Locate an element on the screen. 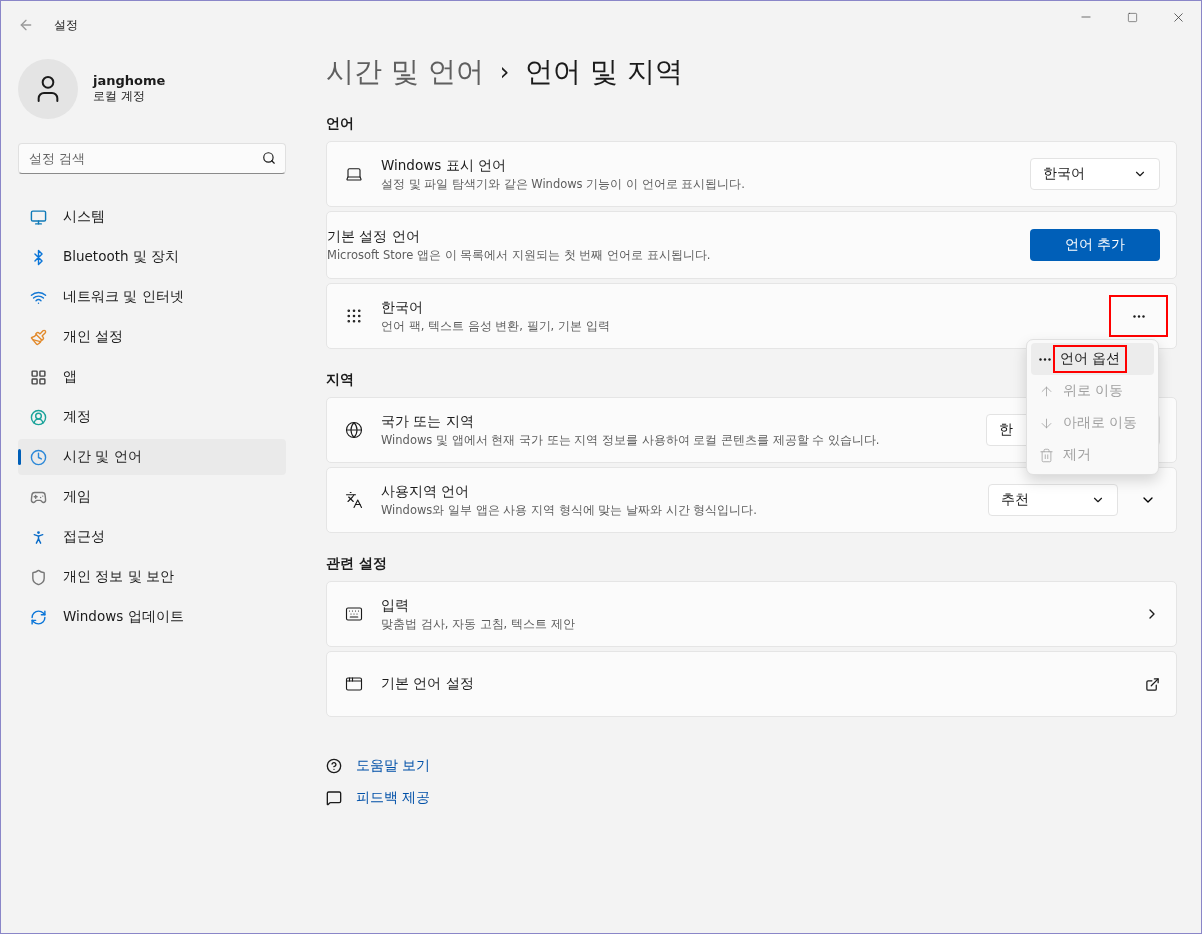 The image size is (1202, 934). setting-description: Microsoft Store 앱은 이 목록에서 지원되는 첫 번째 언어로 표시됩니다. is located at coordinates (519, 255).